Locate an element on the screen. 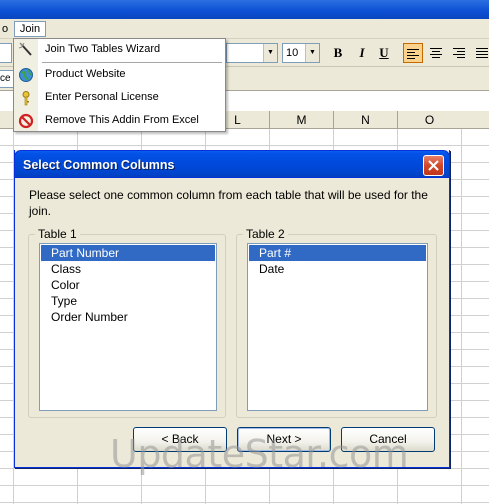 The image size is (489, 504). menu-bar: o Join is located at coordinates (244, 29).